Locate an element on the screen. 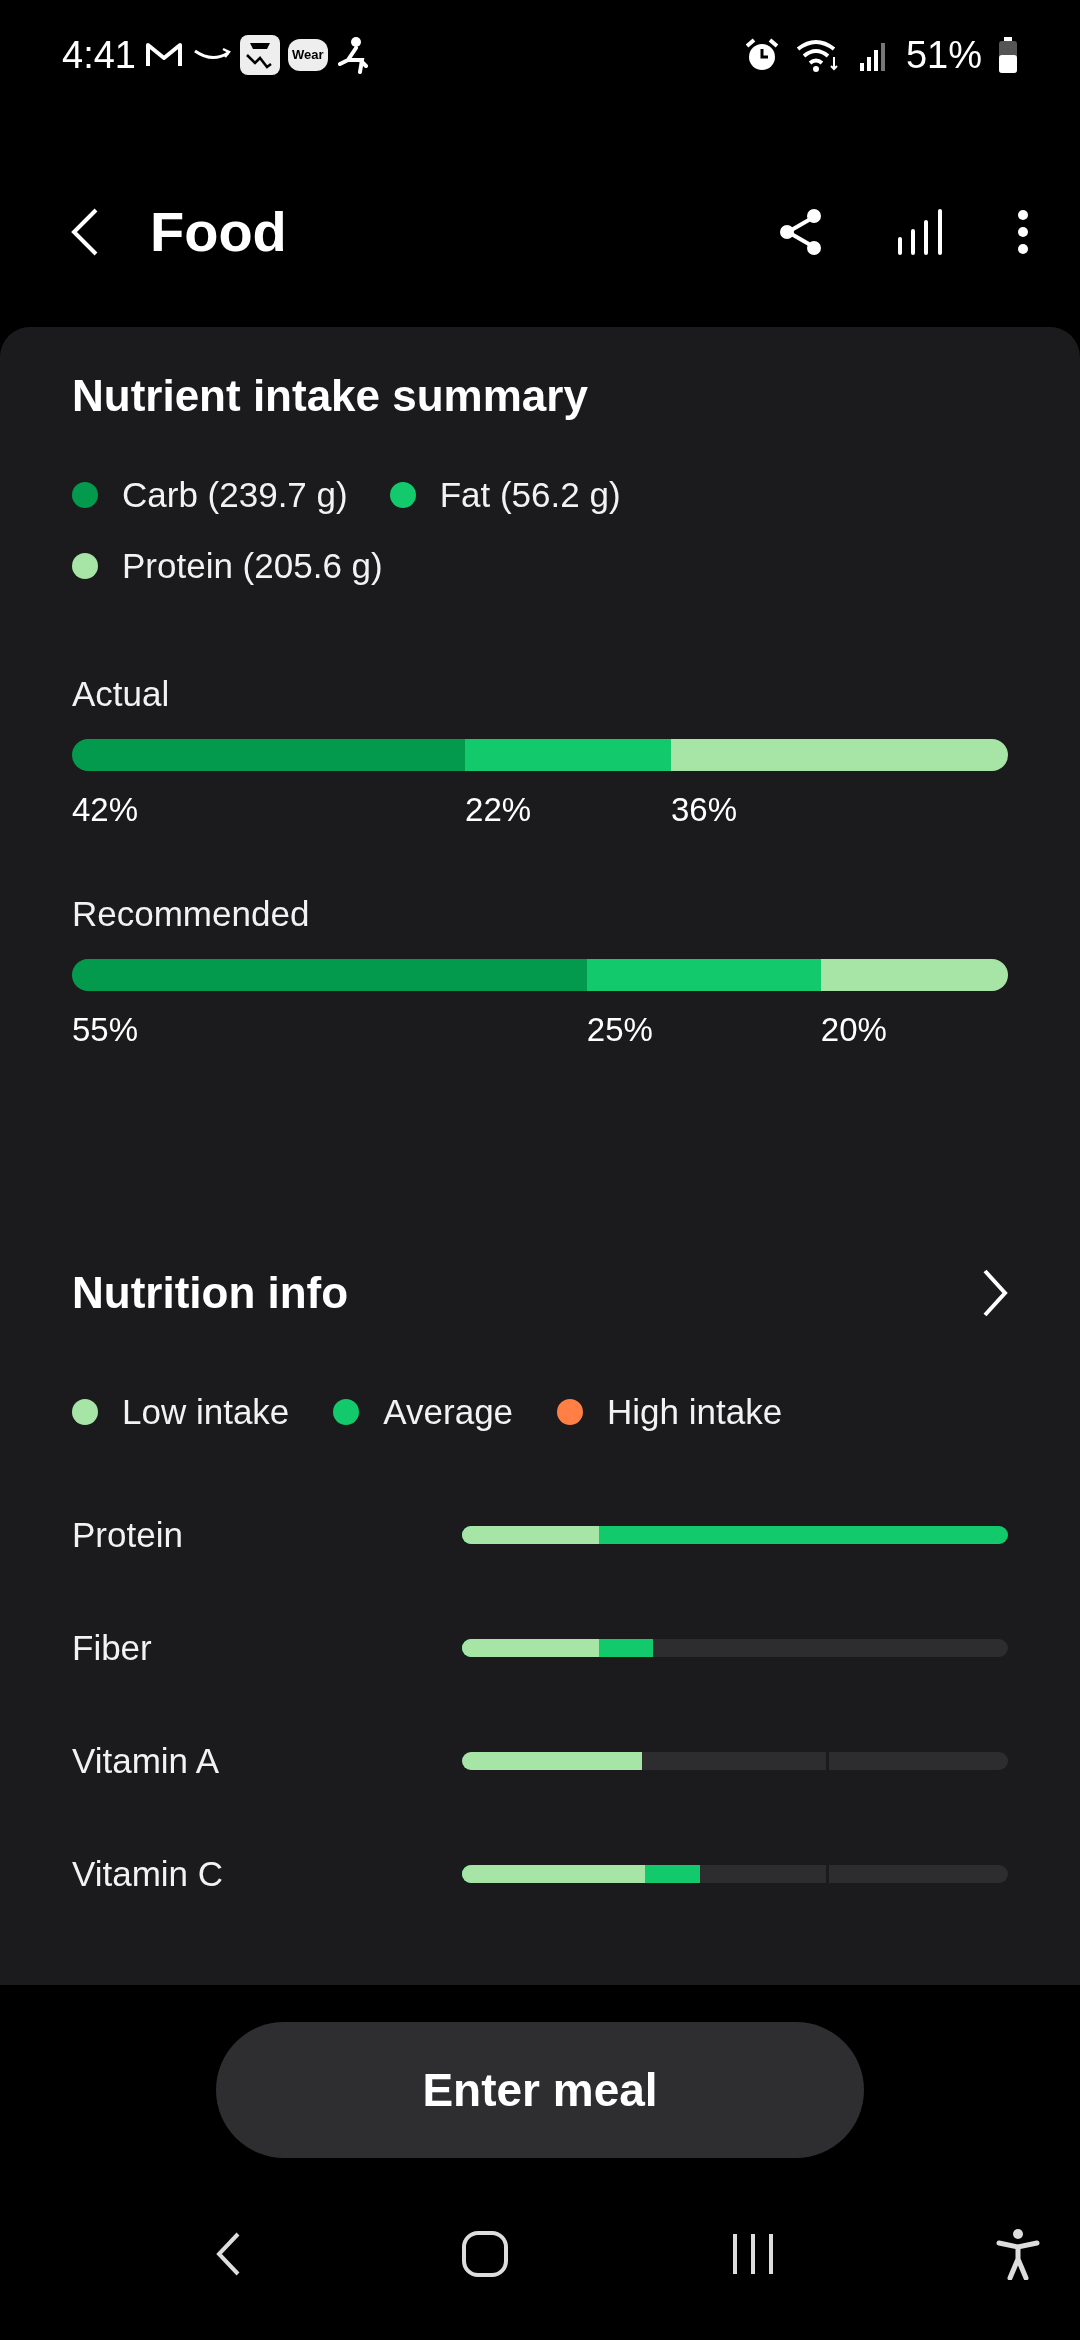 This screenshot has width=1080, height=2340. legend-label: Protein (205.6 g) is located at coordinates (252, 565).